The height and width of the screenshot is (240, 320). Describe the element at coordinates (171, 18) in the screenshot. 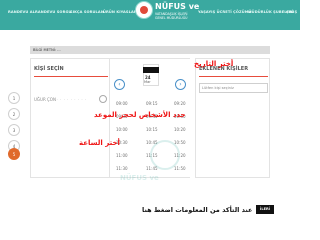

I see `logo-subtitle-2: GENEL MÜDÜRLÜĞÜ` at that location.